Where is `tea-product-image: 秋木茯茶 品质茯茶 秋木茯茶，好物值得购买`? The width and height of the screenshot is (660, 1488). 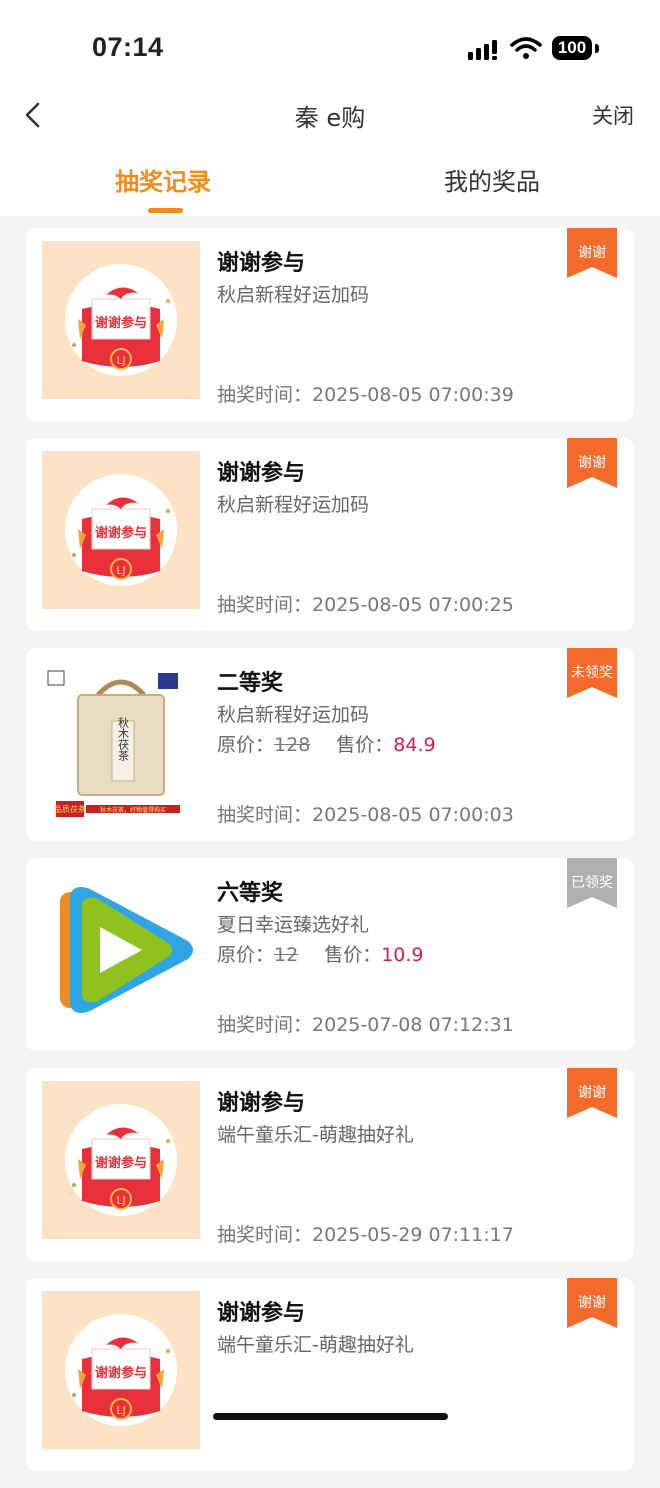
tea-product-image: 秋木茯茶 品质茯茶 秋木茯茶，好物值得购买 is located at coordinates (121, 740).